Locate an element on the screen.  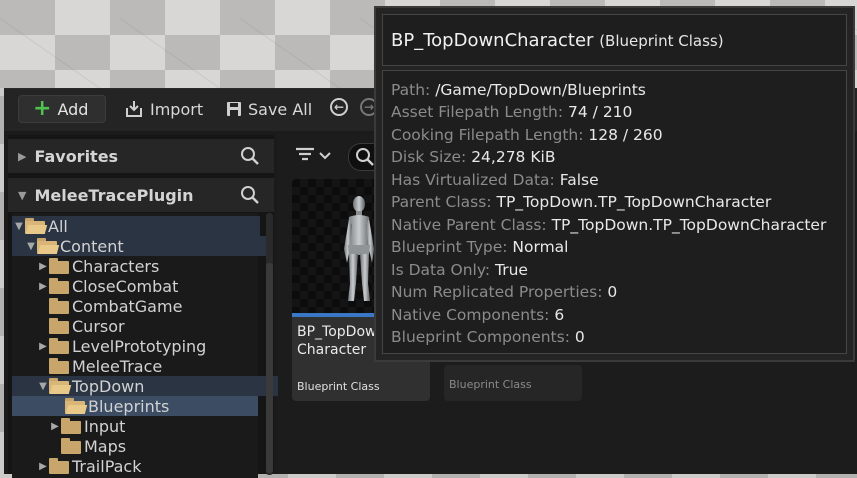
property-key: Native Parent Class: is located at coordinates (471, 225).